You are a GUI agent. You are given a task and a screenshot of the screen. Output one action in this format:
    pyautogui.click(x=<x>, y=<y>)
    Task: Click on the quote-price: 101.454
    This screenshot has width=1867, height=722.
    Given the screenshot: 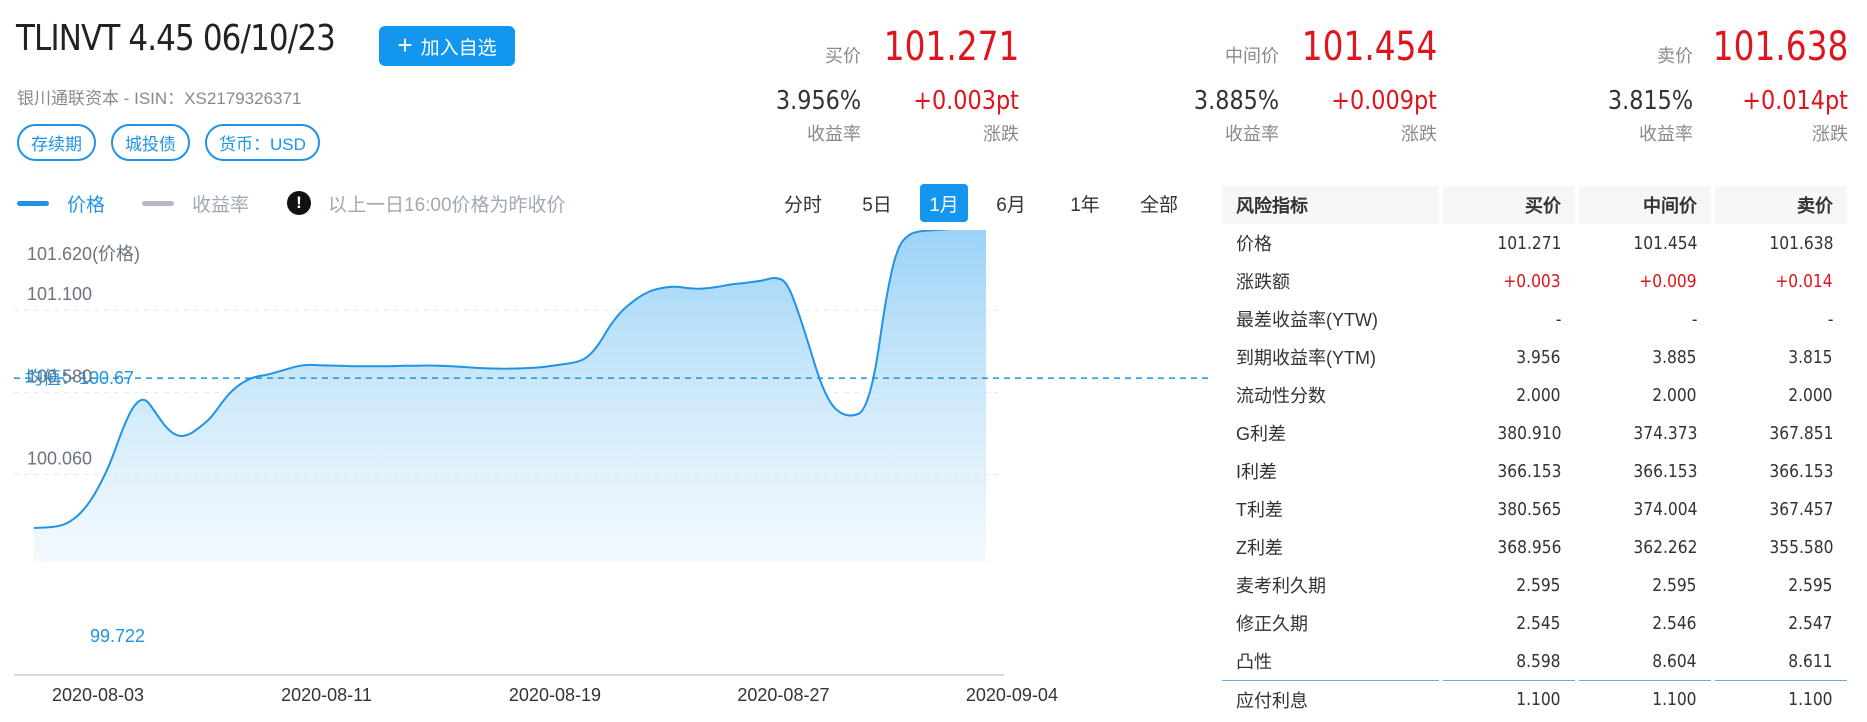 What is the action you would take?
    pyautogui.click(x=1369, y=47)
    